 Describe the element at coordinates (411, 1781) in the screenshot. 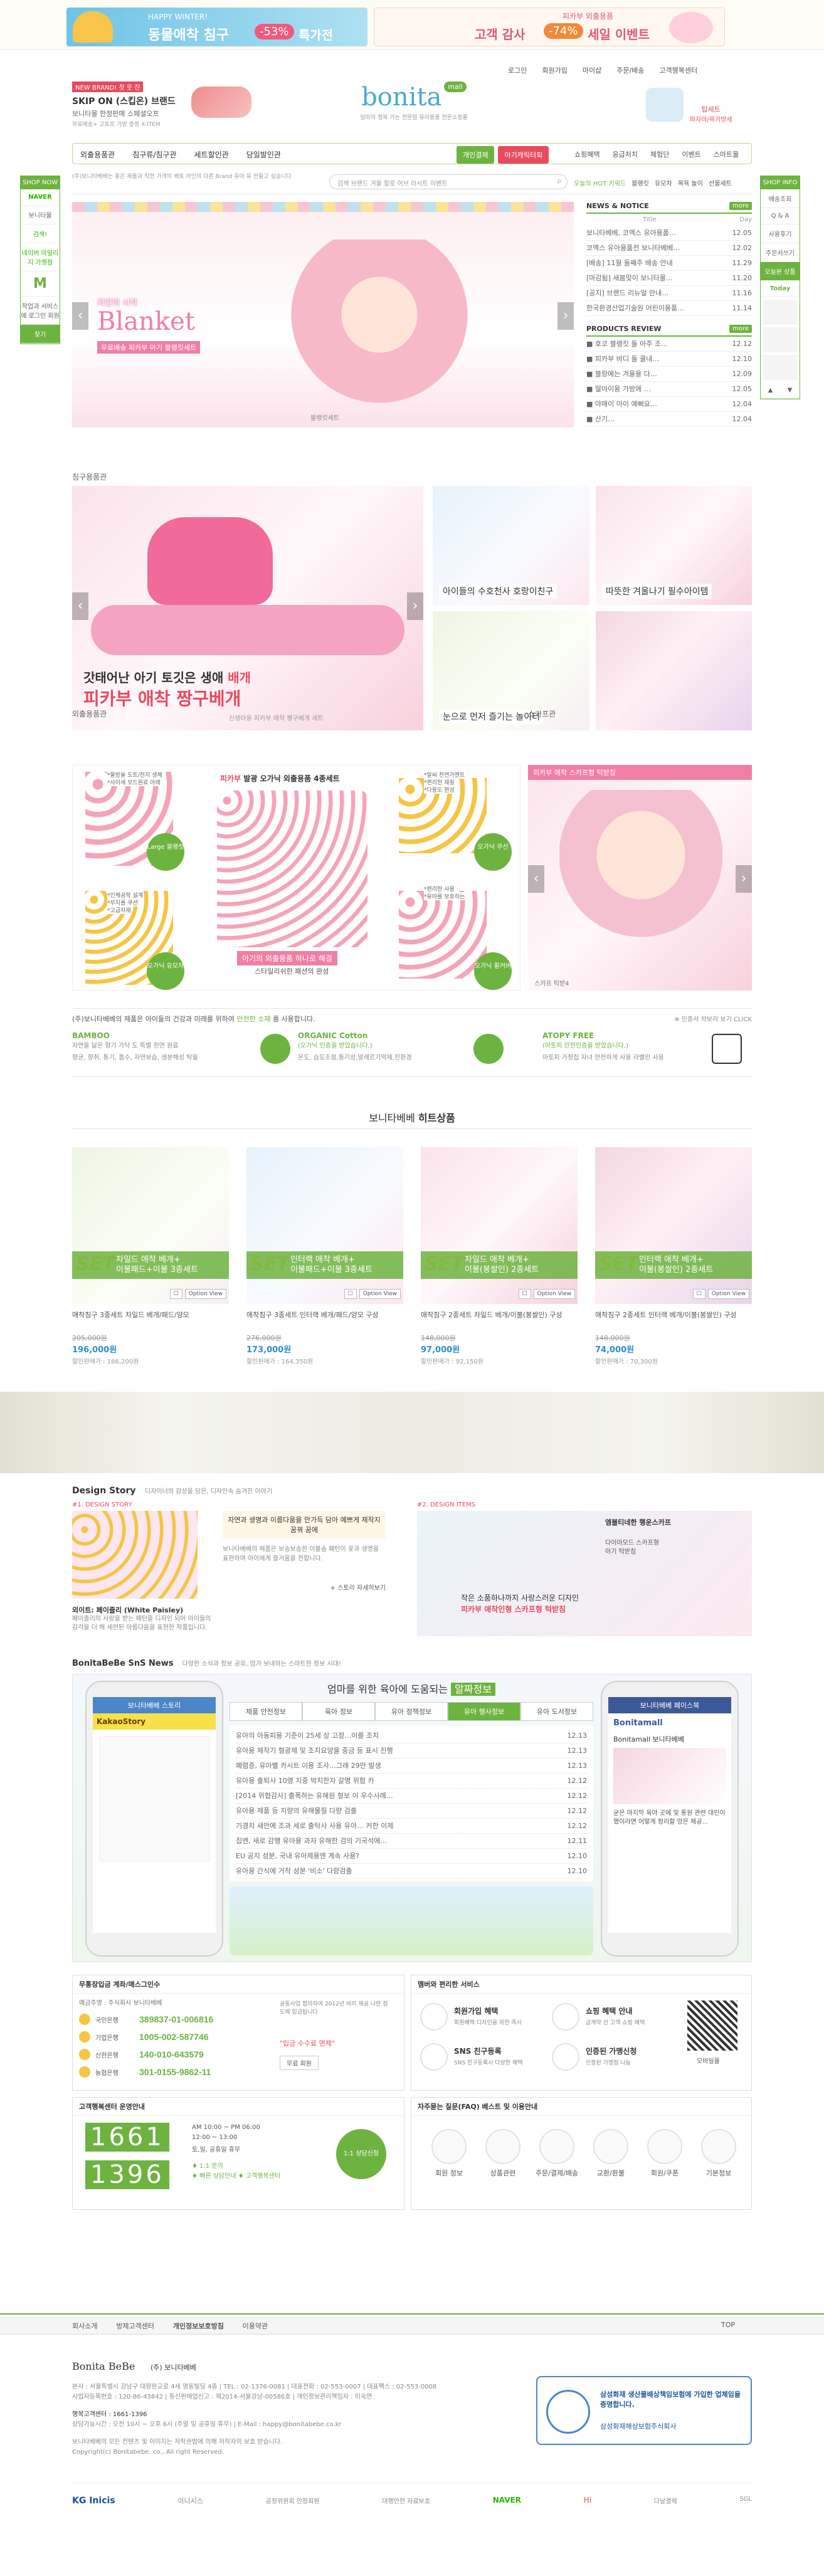

I see `sns-list-row: 유아용 출퇴사 10명 지중 박치한자 갈명 위험 카 12.12` at that location.